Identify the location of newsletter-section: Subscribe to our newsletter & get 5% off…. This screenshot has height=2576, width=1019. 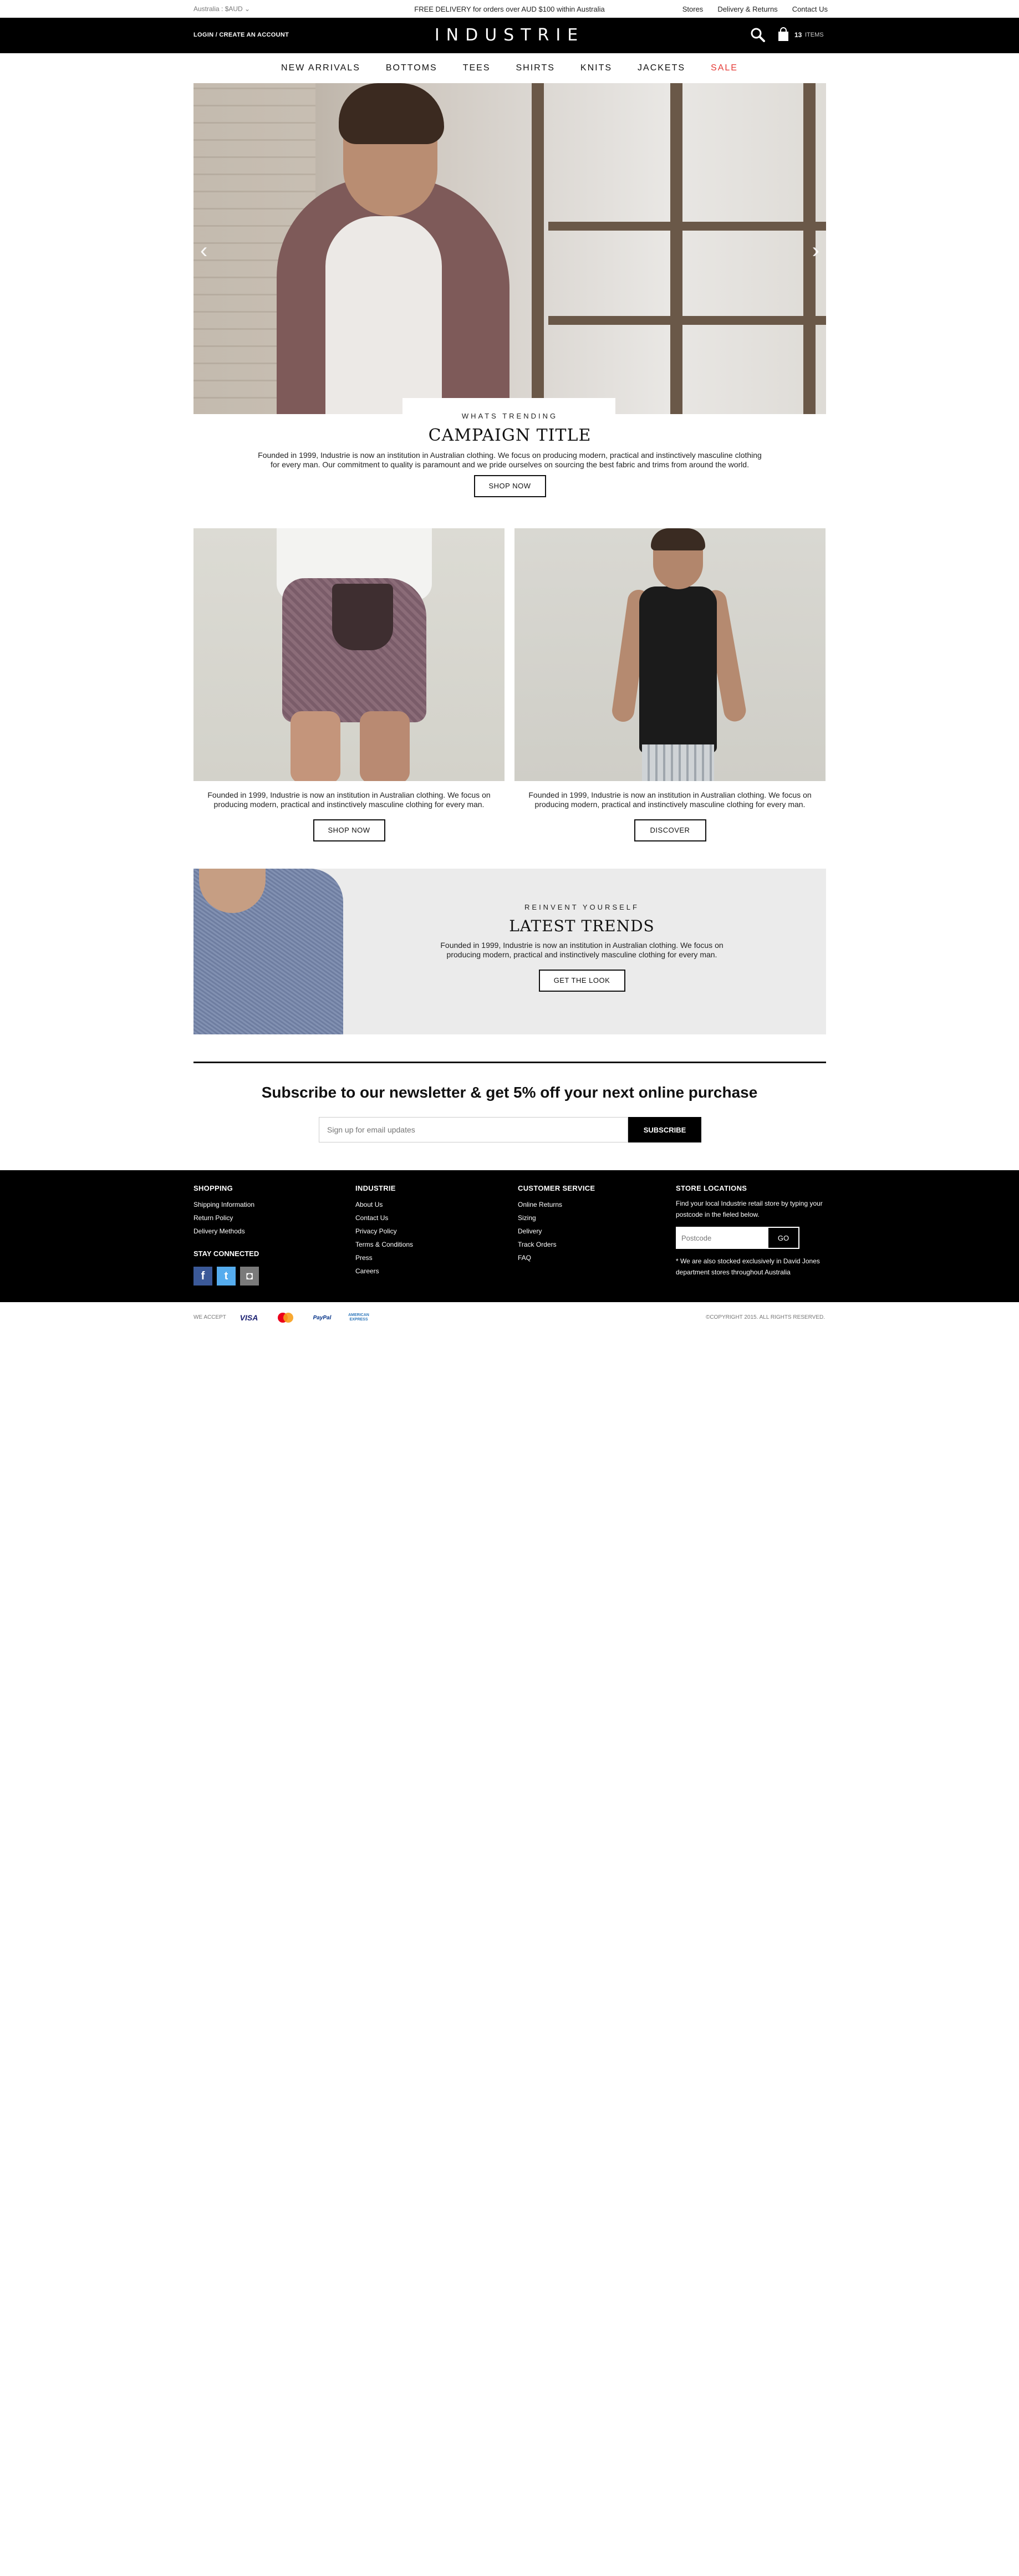
(509, 1113).